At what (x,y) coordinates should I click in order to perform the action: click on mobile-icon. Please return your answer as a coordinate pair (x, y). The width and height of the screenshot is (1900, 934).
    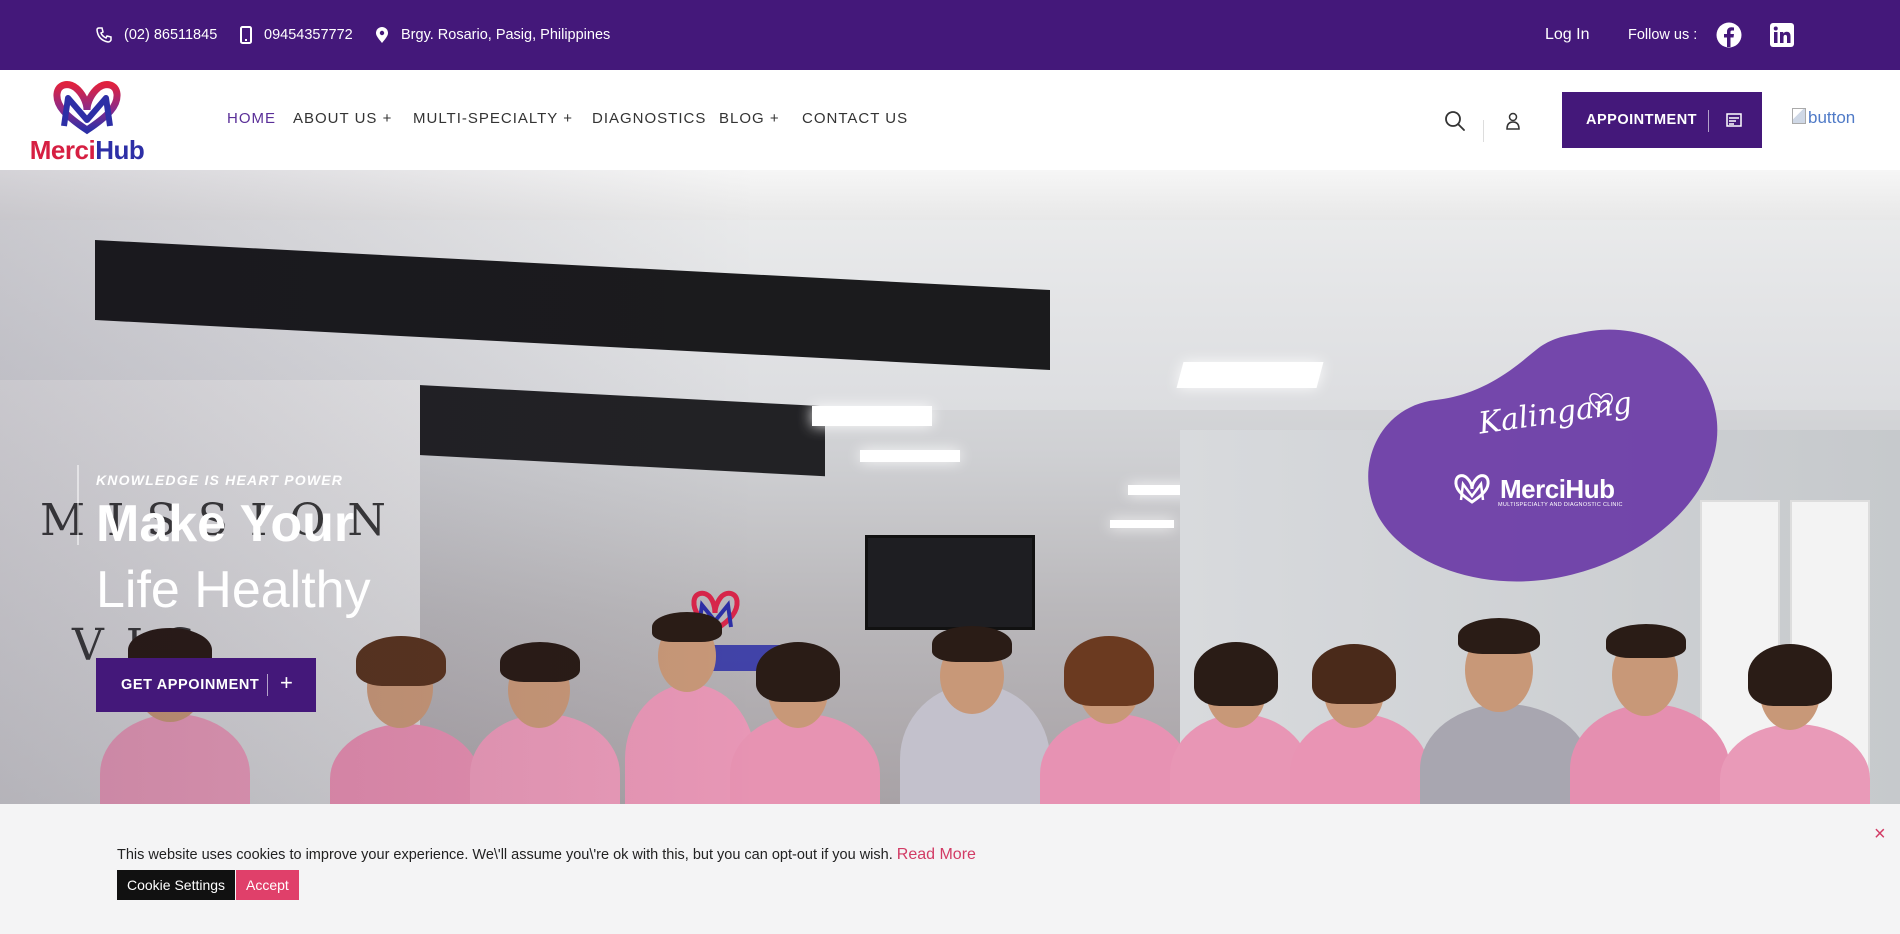
    Looking at the image, I should click on (246, 35).